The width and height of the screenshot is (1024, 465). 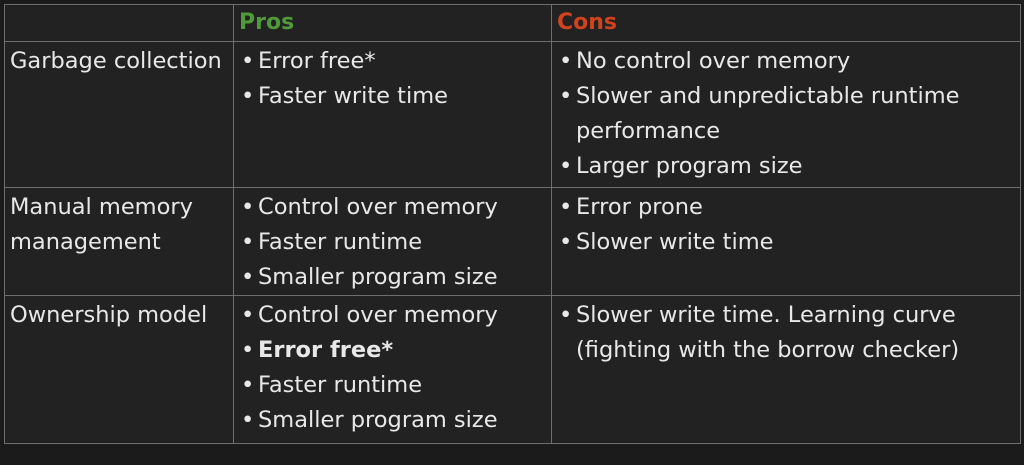 What do you see at coordinates (639, 207) in the screenshot?
I see `list-item-text: Error prone` at bounding box center [639, 207].